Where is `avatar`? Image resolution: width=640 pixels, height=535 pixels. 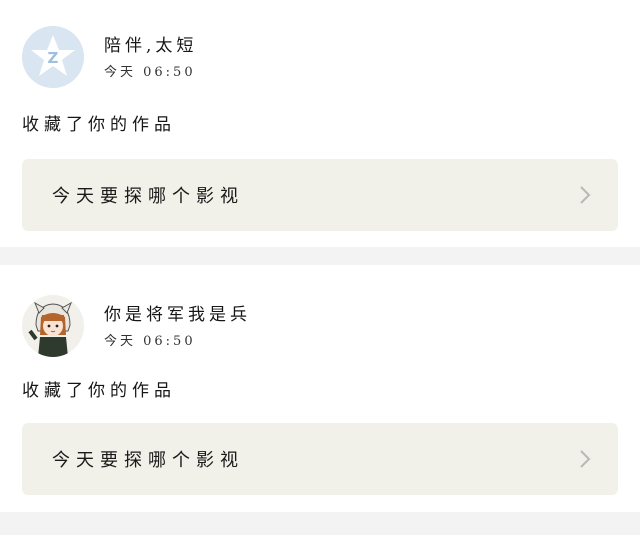
avatar is located at coordinates (53, 326).